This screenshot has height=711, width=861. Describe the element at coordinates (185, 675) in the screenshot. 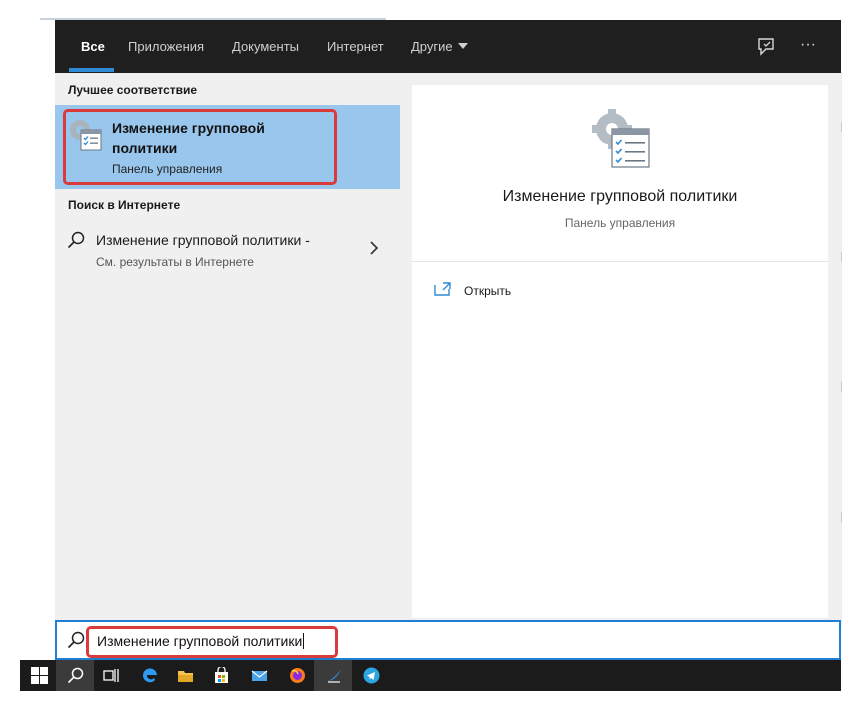

I see `file-explorer-icon` at that location.